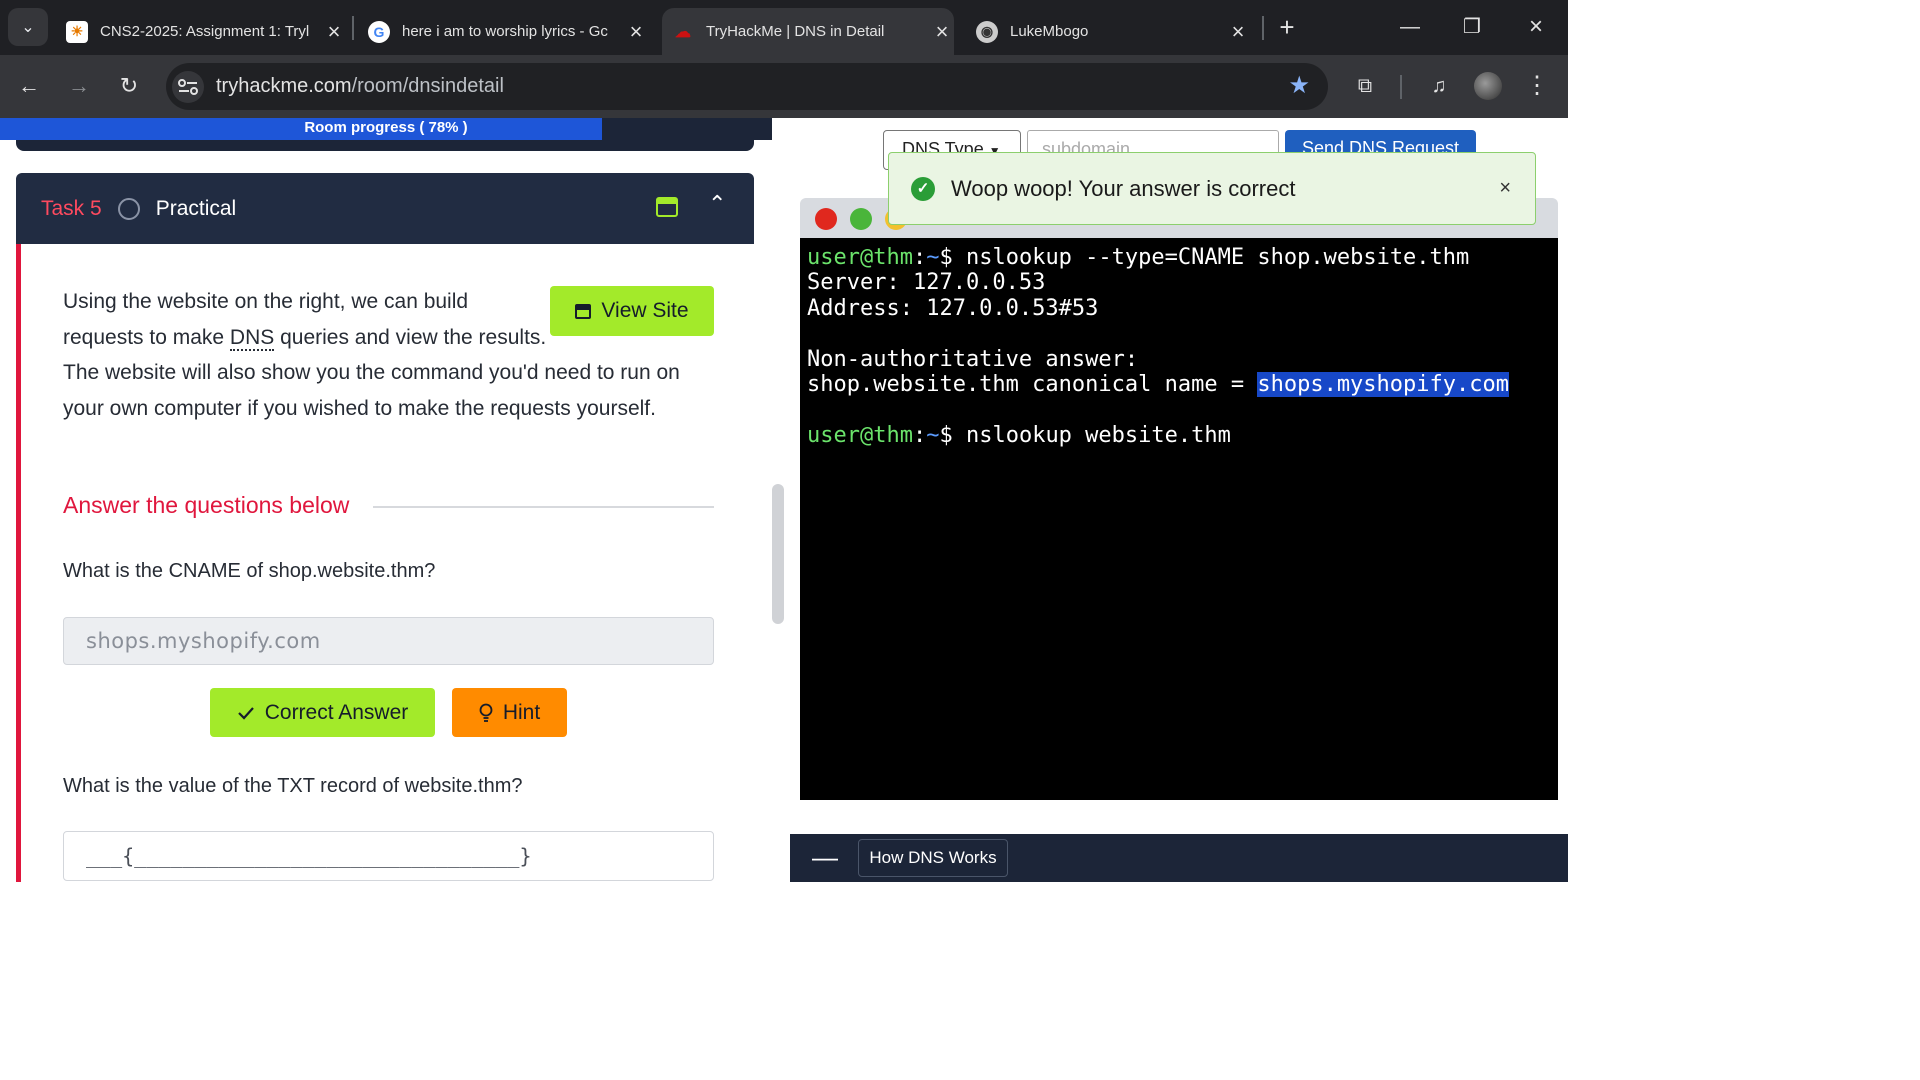 This screenshot has height=1080, width=1920. I want to click on hint-label: Hint, so click(521, 712).